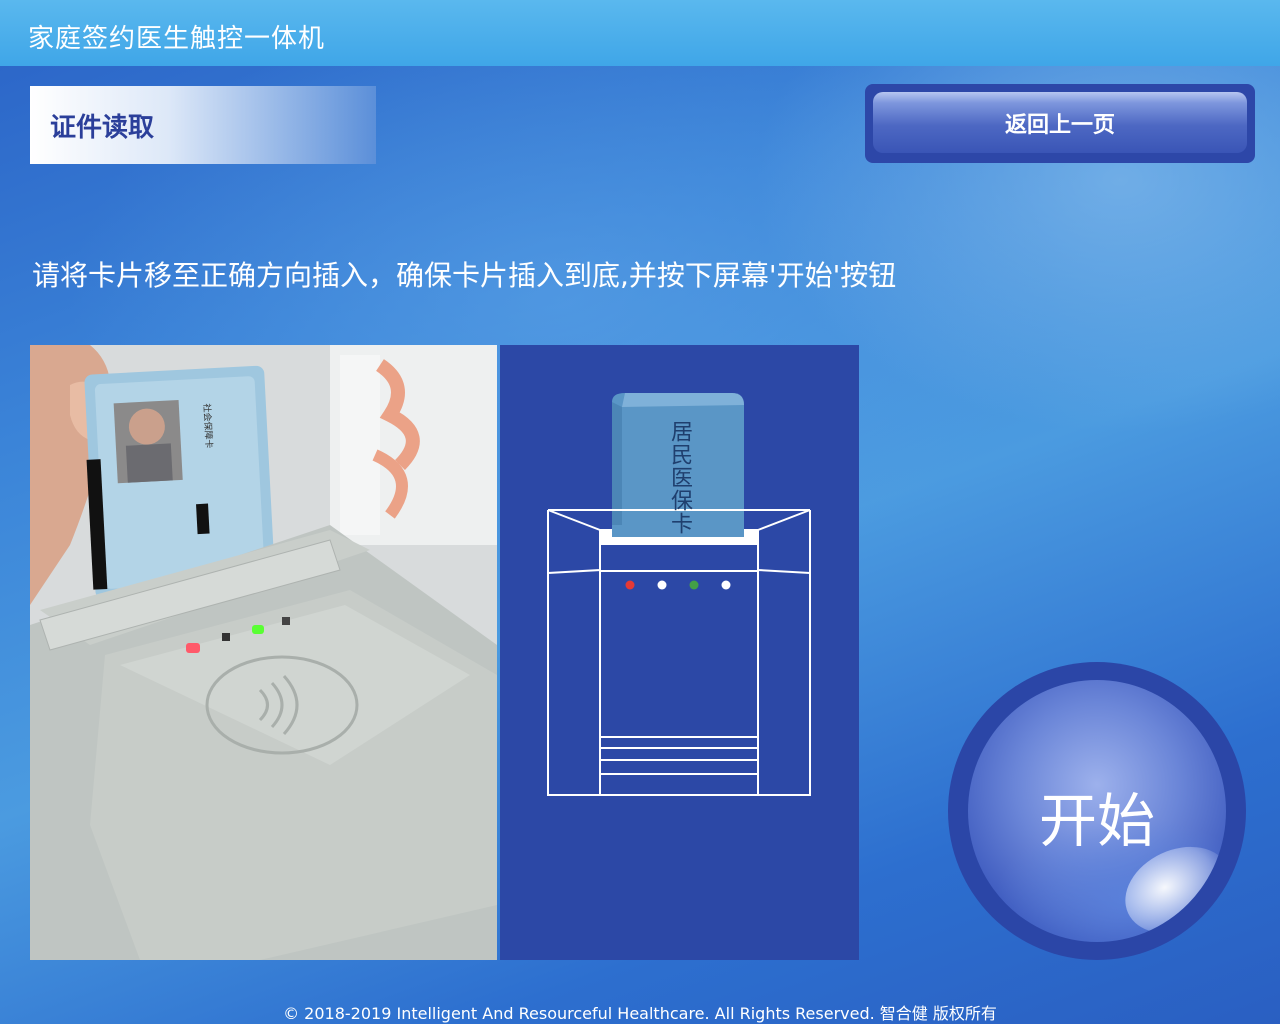  I want to click on title-bar: 家庭签约医生触控一体机, so click(640, 33).